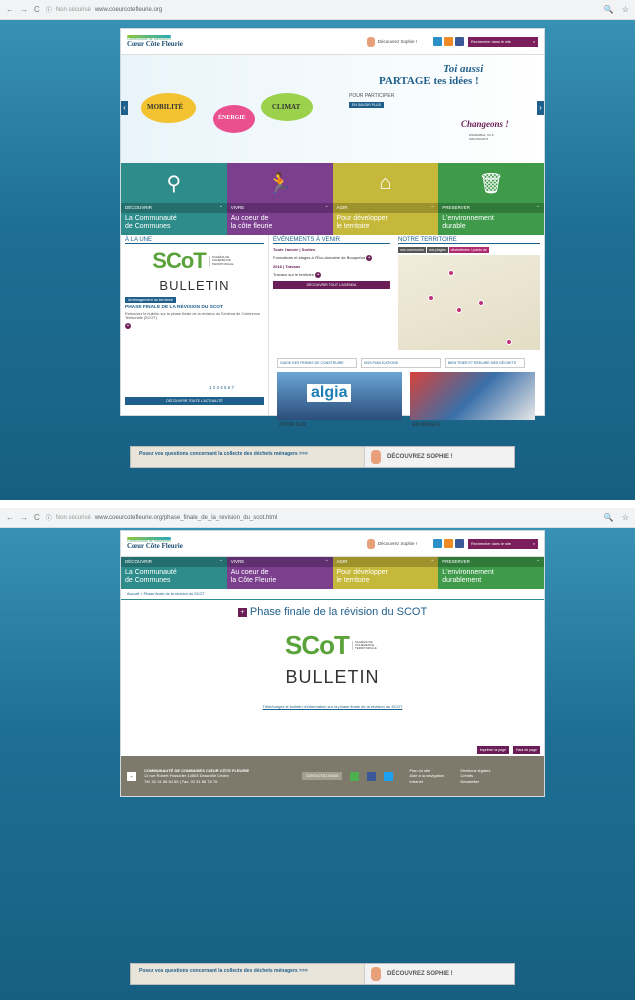  Describe the element at coordinates (179, 260) in the screenshot. I see `scot-letters: SCoT` at that location.